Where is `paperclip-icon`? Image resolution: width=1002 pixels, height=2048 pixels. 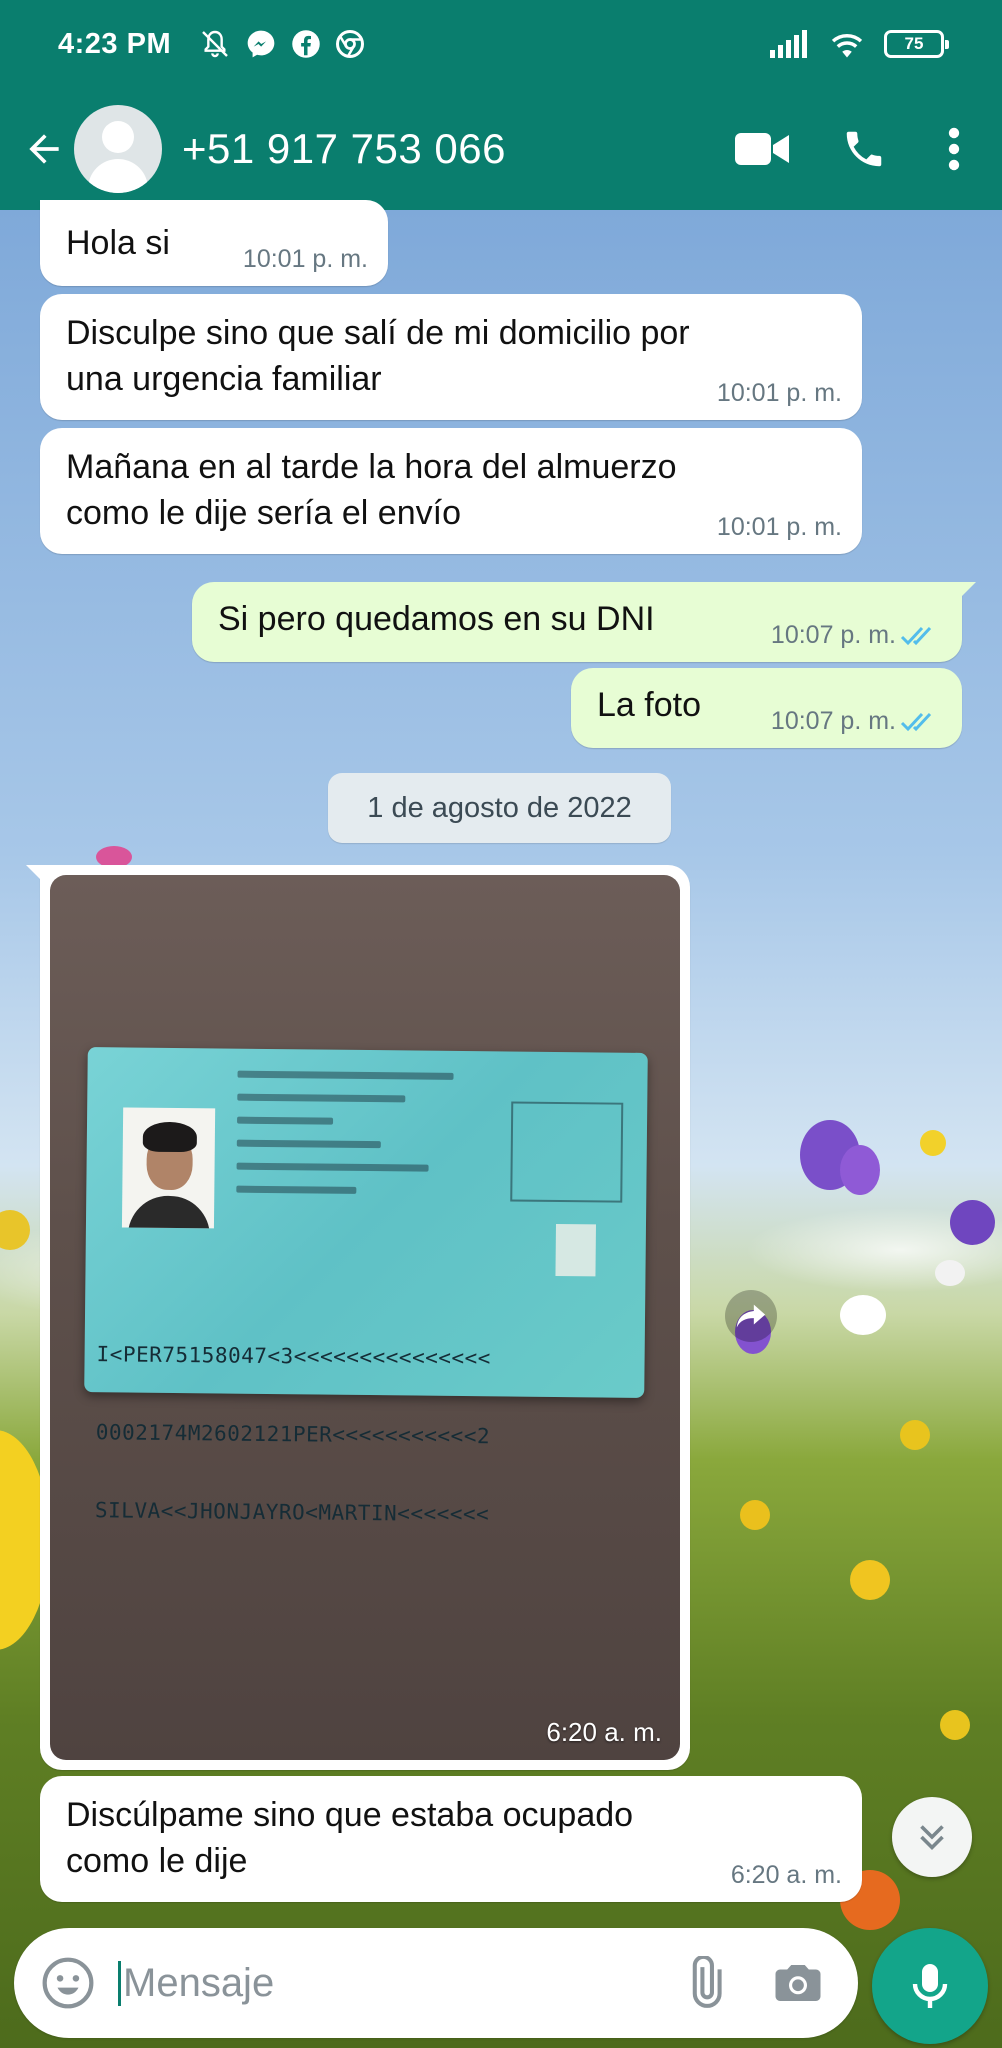
paperclip-icon is located at coordinates (707, 1982).